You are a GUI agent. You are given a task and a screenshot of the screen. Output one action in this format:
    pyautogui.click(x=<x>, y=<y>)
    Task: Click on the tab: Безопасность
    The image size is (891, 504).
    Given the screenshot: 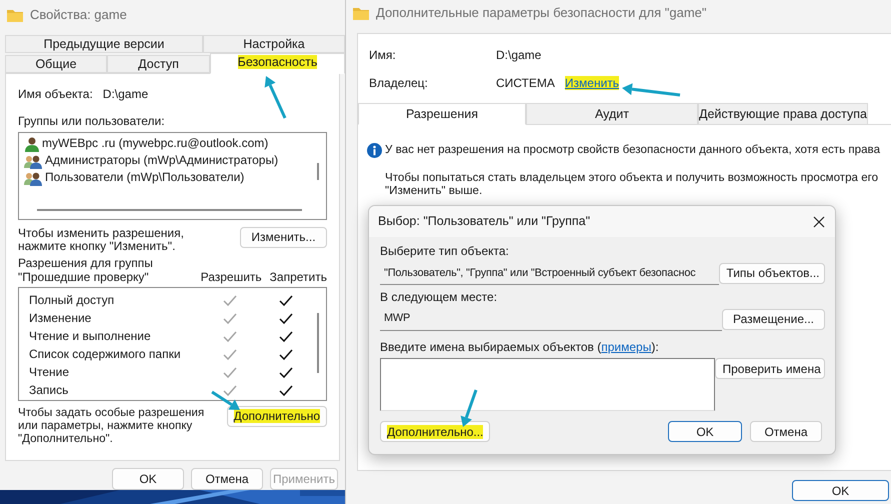 What is the action you would take?
    pyautogui.click(x=277, y=63)
    